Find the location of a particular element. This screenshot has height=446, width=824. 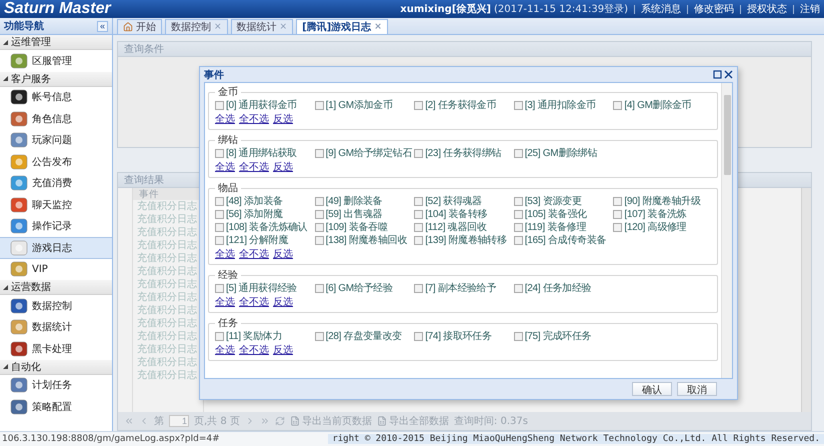

sidebar-item: 聊天监控 is located at coordinates (56, 205).